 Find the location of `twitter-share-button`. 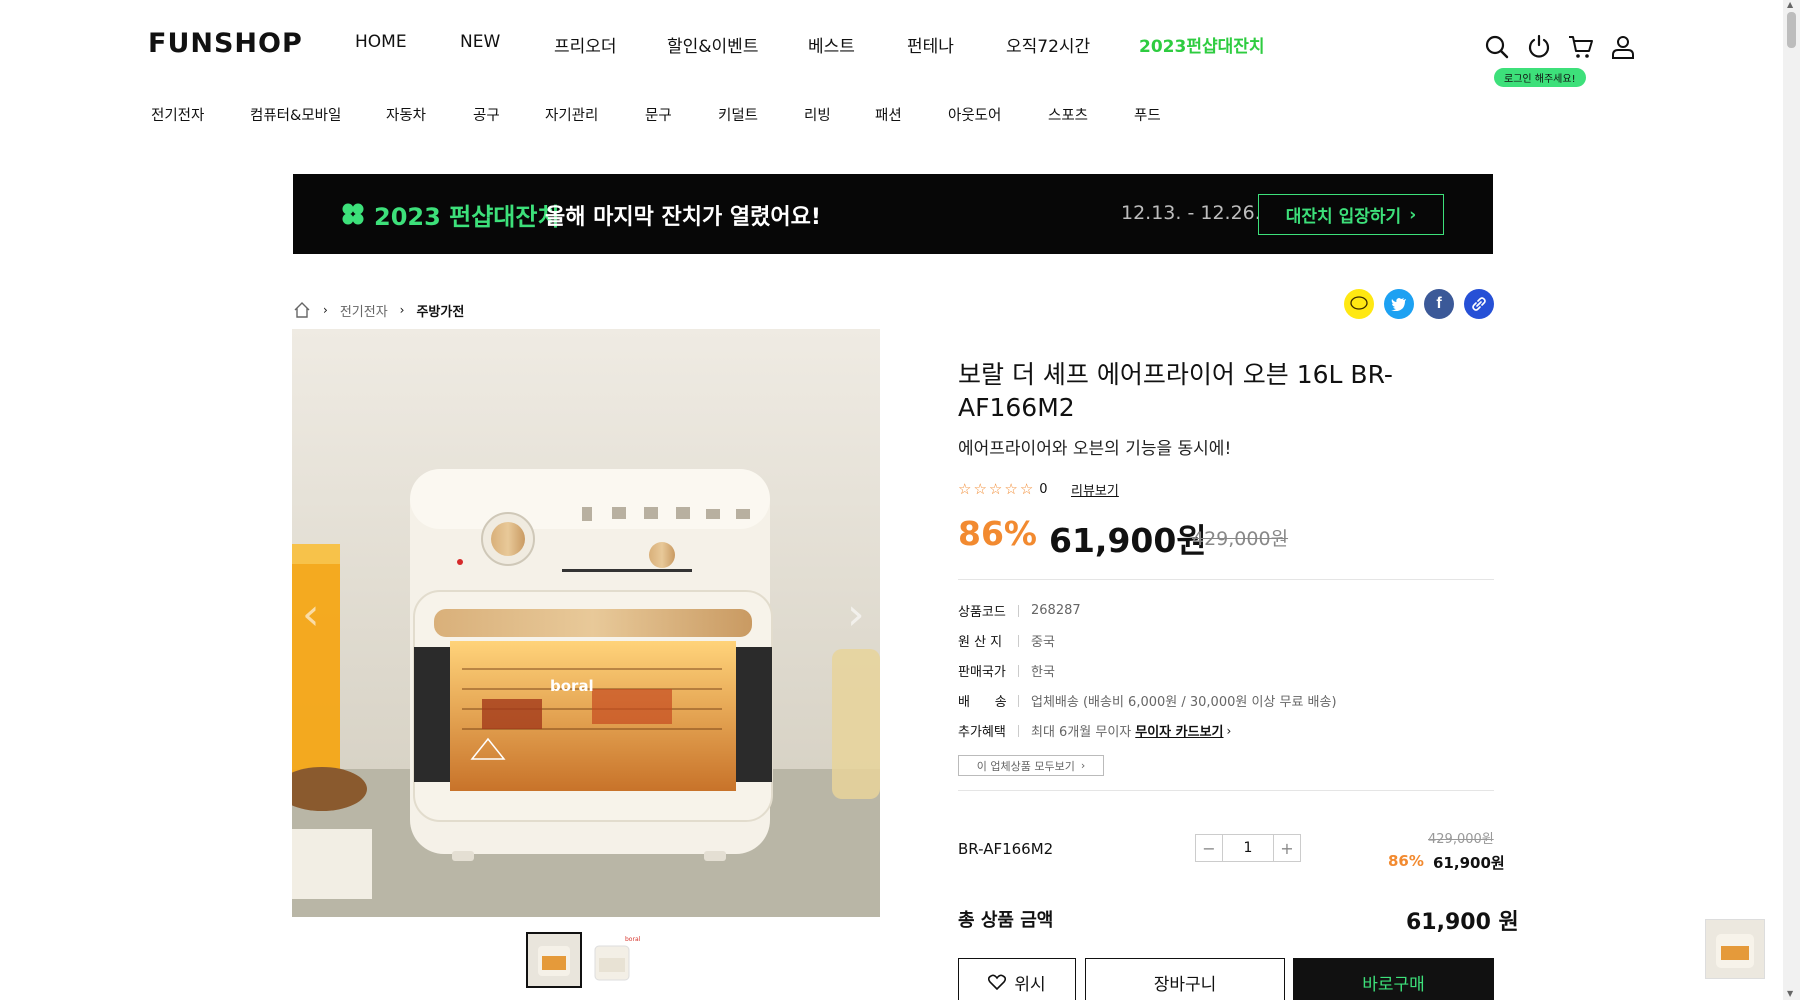

twitter-share-button is located at coordinates (1399, 304).